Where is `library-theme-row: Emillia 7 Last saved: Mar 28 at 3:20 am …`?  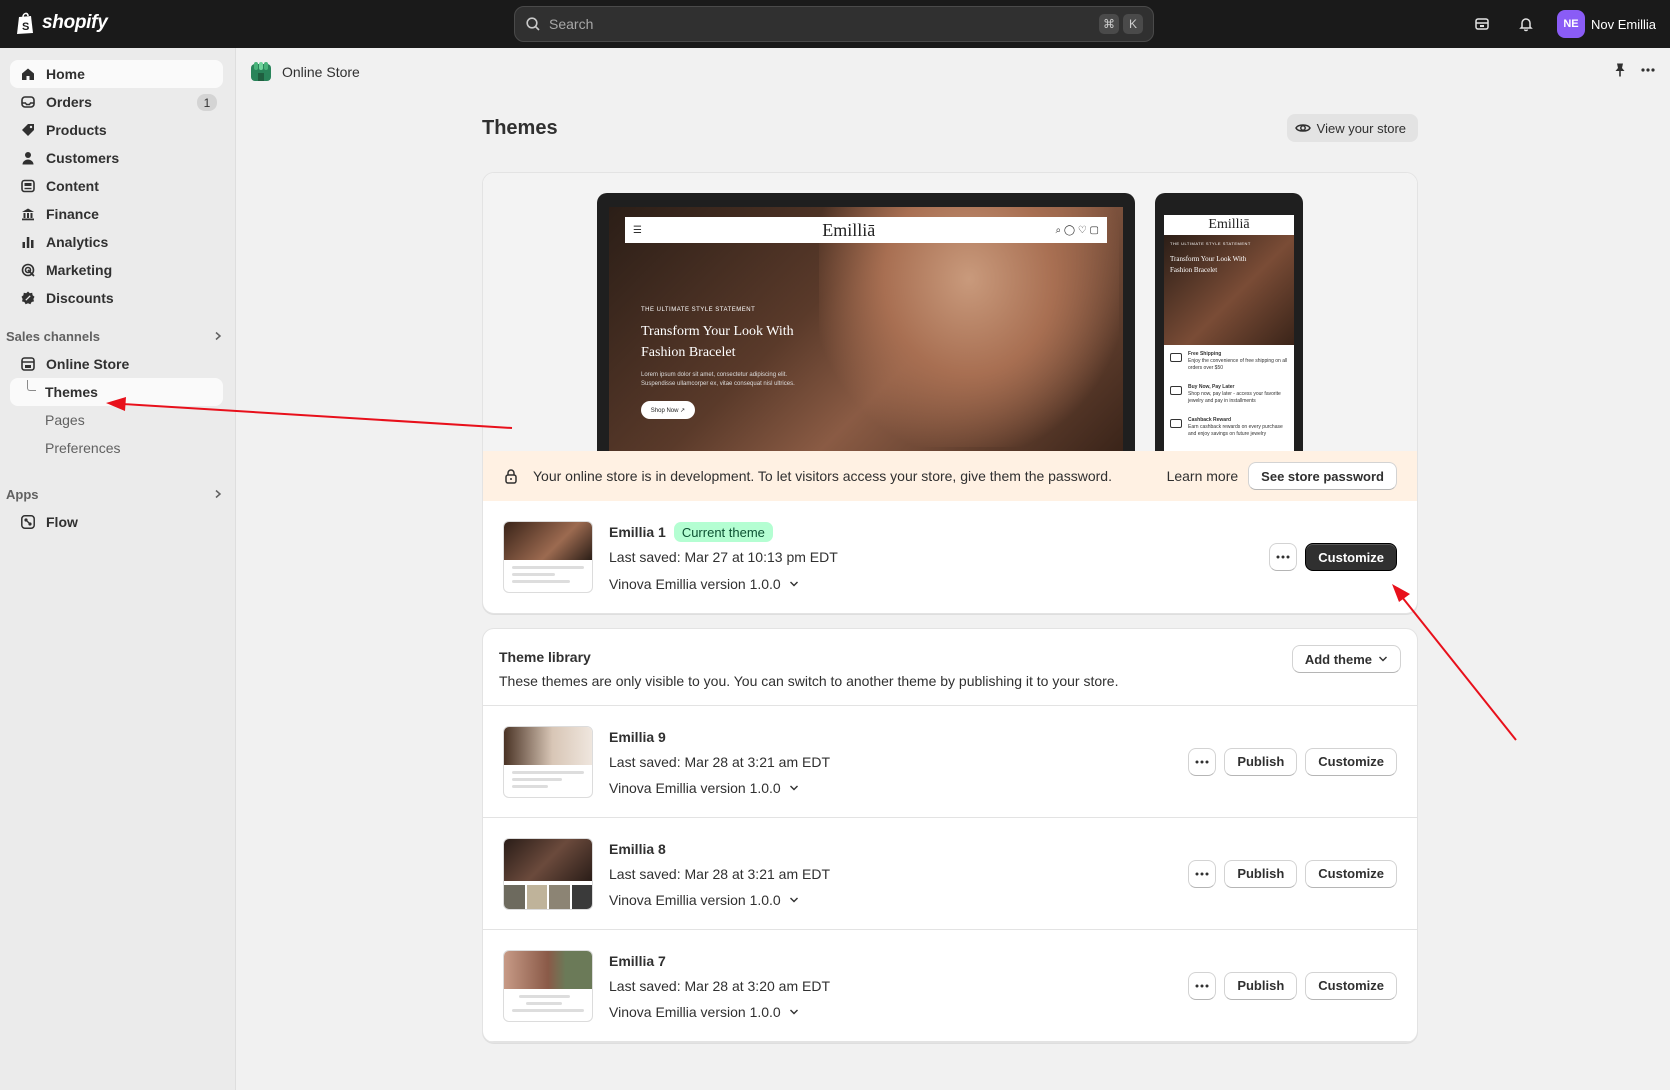 library-theme-row: Emillia 7 Last saved: Mar 28 at 3:20 am … is located at coordinates (950, 986).